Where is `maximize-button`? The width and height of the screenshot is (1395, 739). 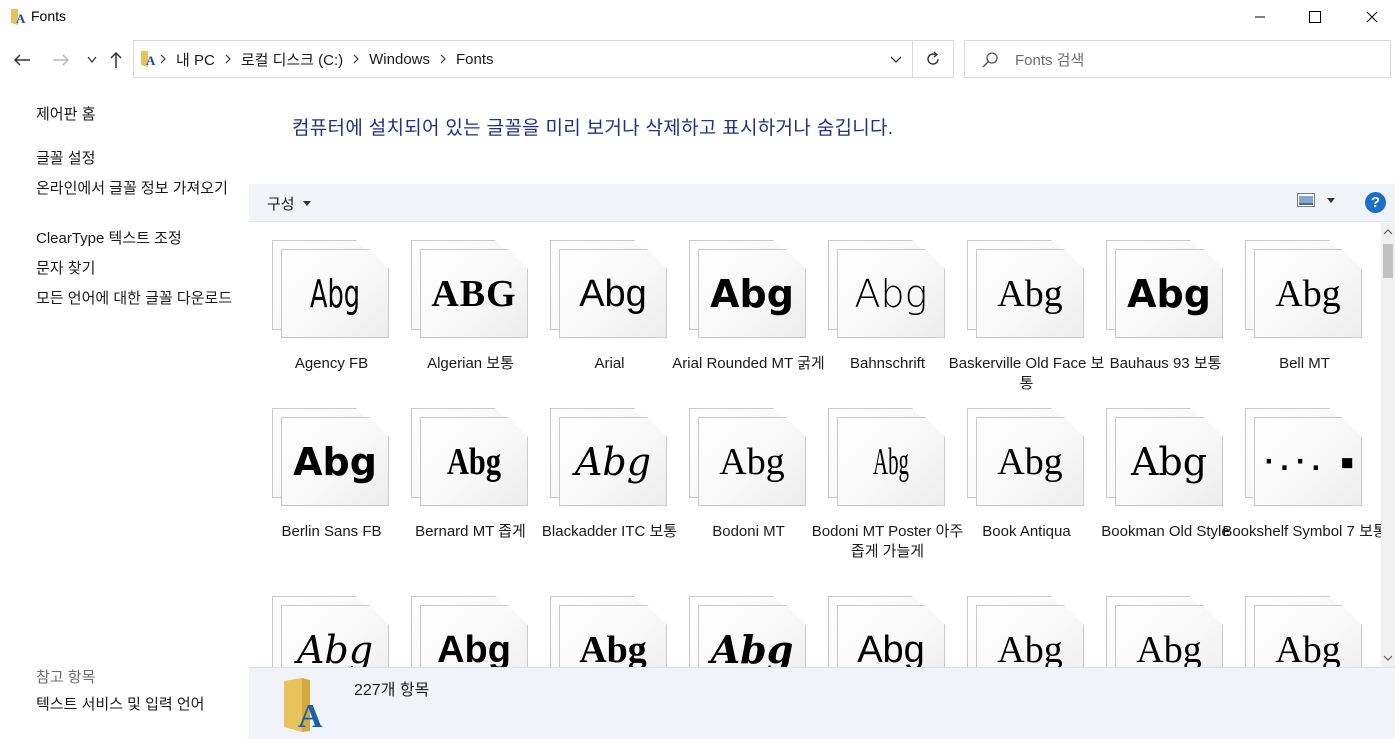
maximize-button is located at coordinates (1315, 17).